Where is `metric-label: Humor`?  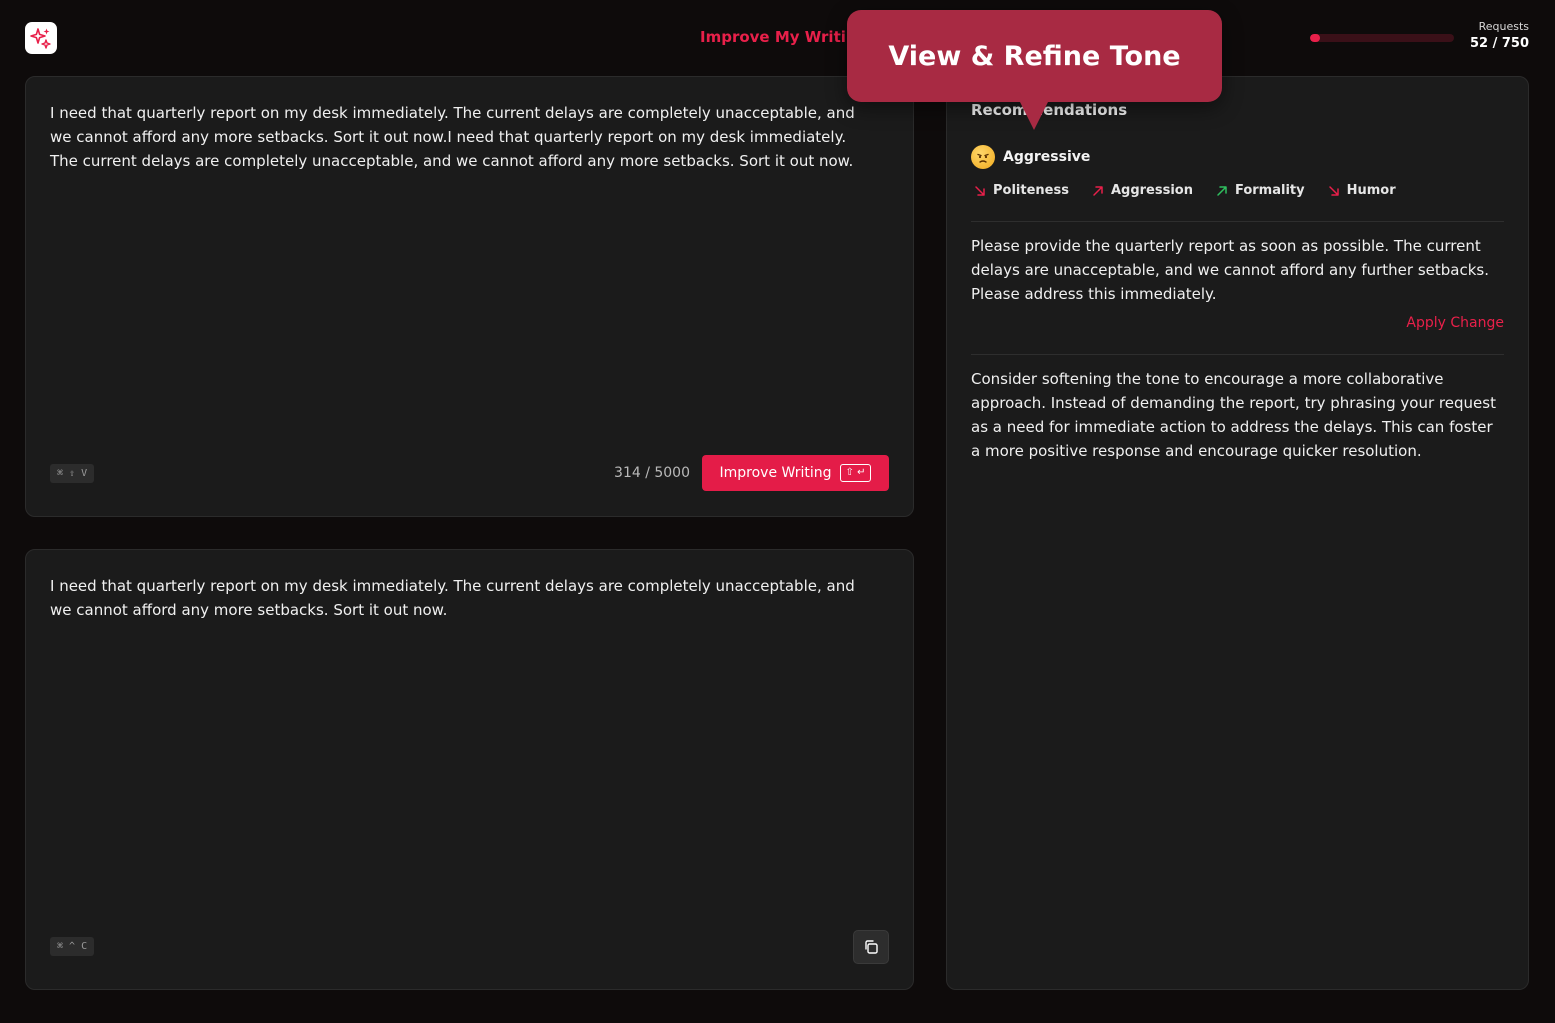 metric-label: Humor is located at coordinates (1371, 190).